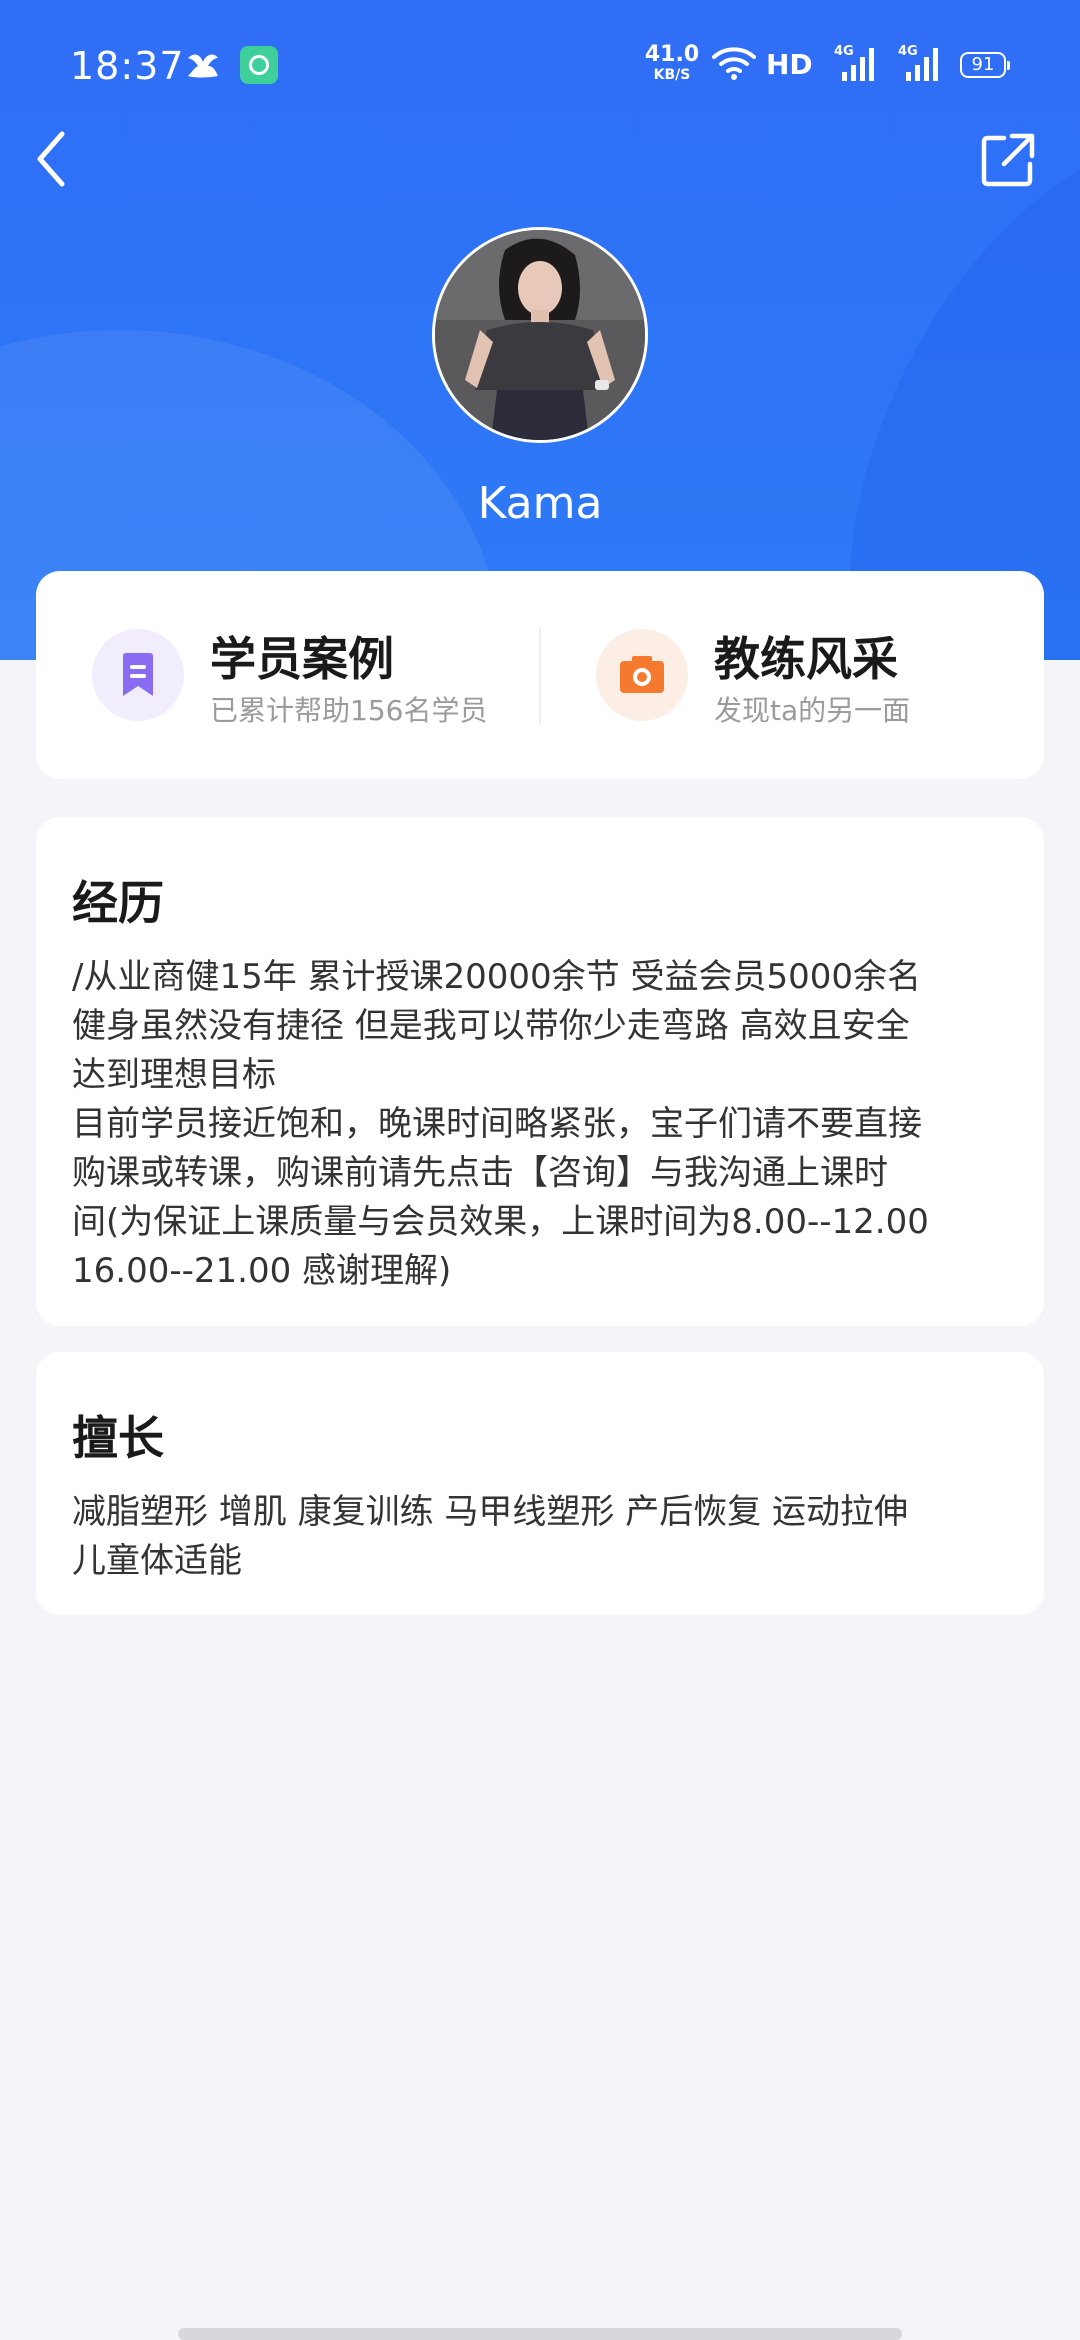 This screenshot has width=1080, height=2340. What do you see at coordinates (302, 659) in the screenshot?
I see `student-cases-title: 学员案例` at bounding box center [302, 659].